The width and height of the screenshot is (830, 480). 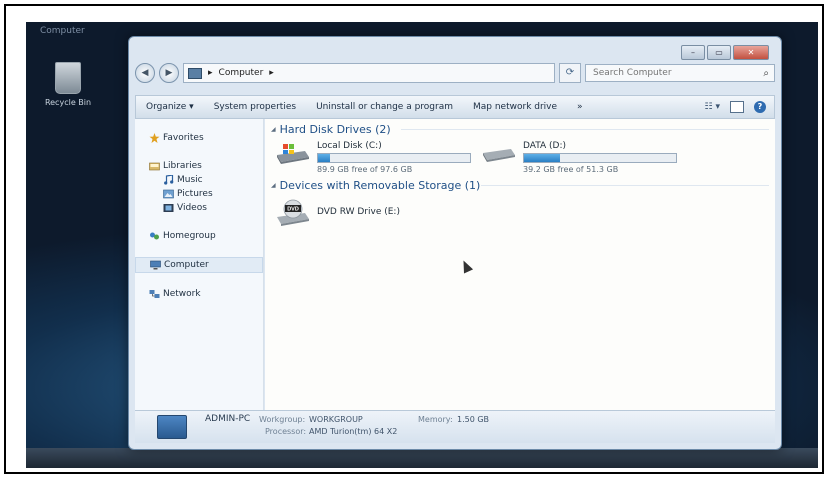 What do you see at coordinates (169, 180) in the screenshot?
I see `music-icon` at bounding box center [169, 180].